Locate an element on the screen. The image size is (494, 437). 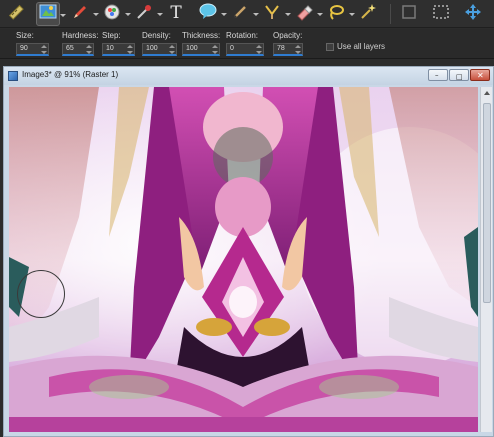
minimize-icon: – is located at coordinates (437, 75).